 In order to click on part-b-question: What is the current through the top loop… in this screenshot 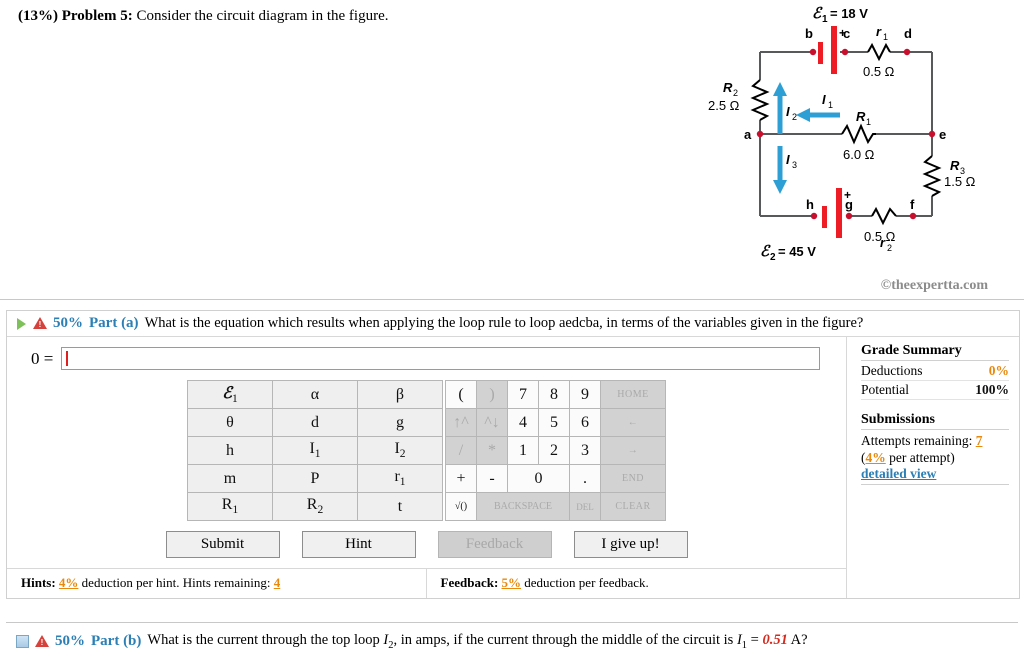, I will do `click(477, 641)`.